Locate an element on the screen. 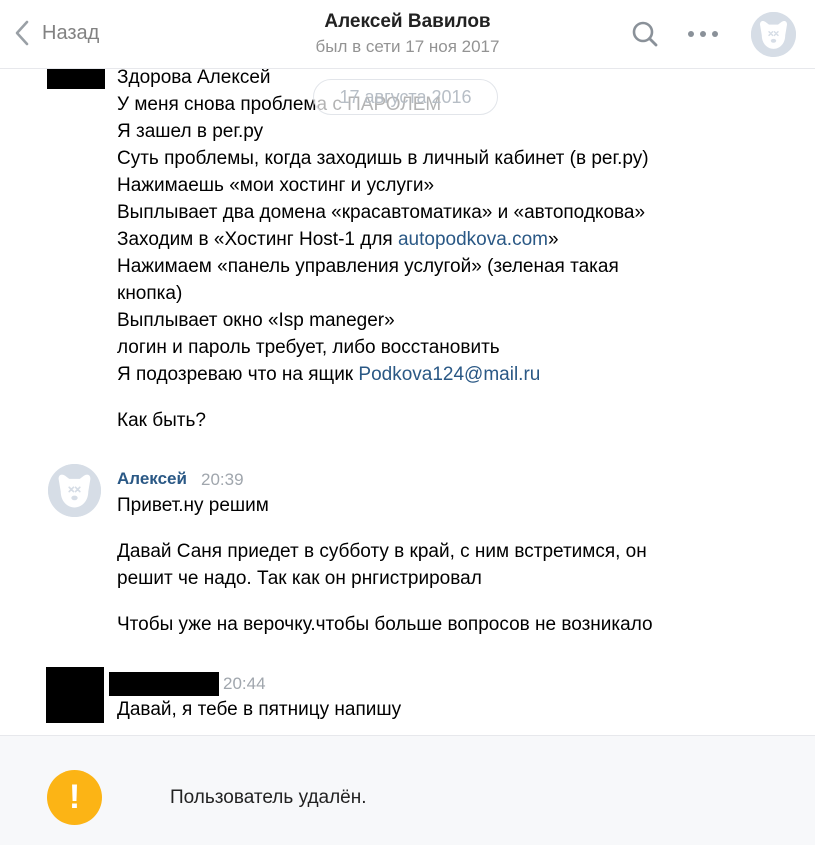  domain-link: autopodkova.com is located at coordinates (473, 239).